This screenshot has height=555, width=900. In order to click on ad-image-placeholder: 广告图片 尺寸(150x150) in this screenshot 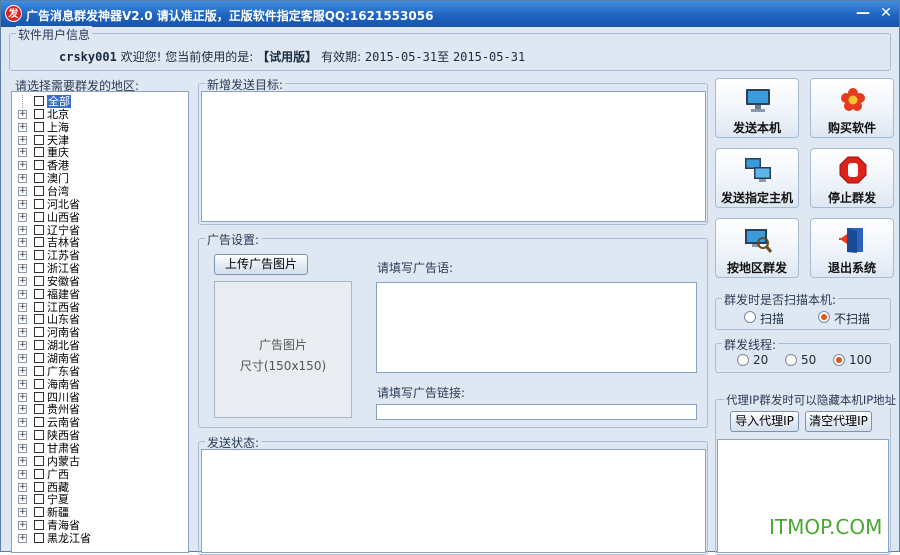, I will do `click(283, 349)`.